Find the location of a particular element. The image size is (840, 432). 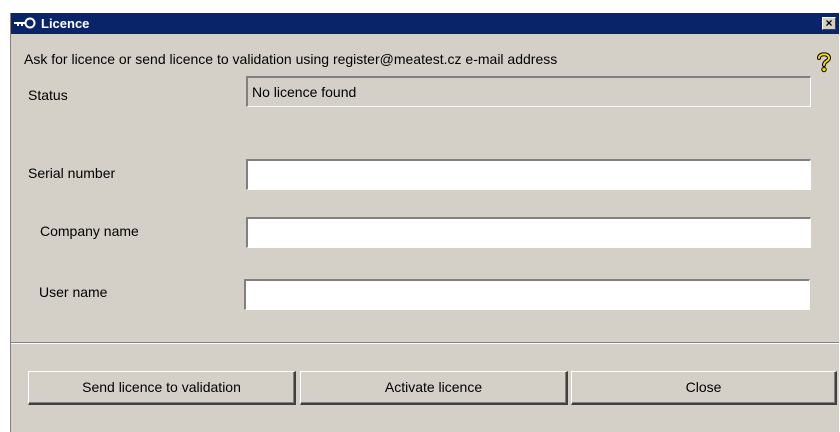

user-name-input is located at coordinates (527, 294).